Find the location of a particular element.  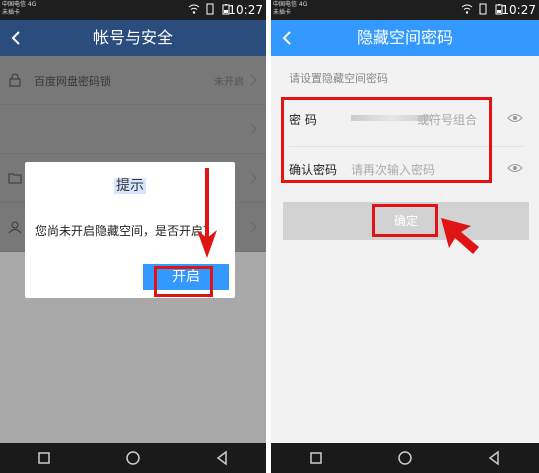

highlight-password-fields is located at coordinates (386, 140).